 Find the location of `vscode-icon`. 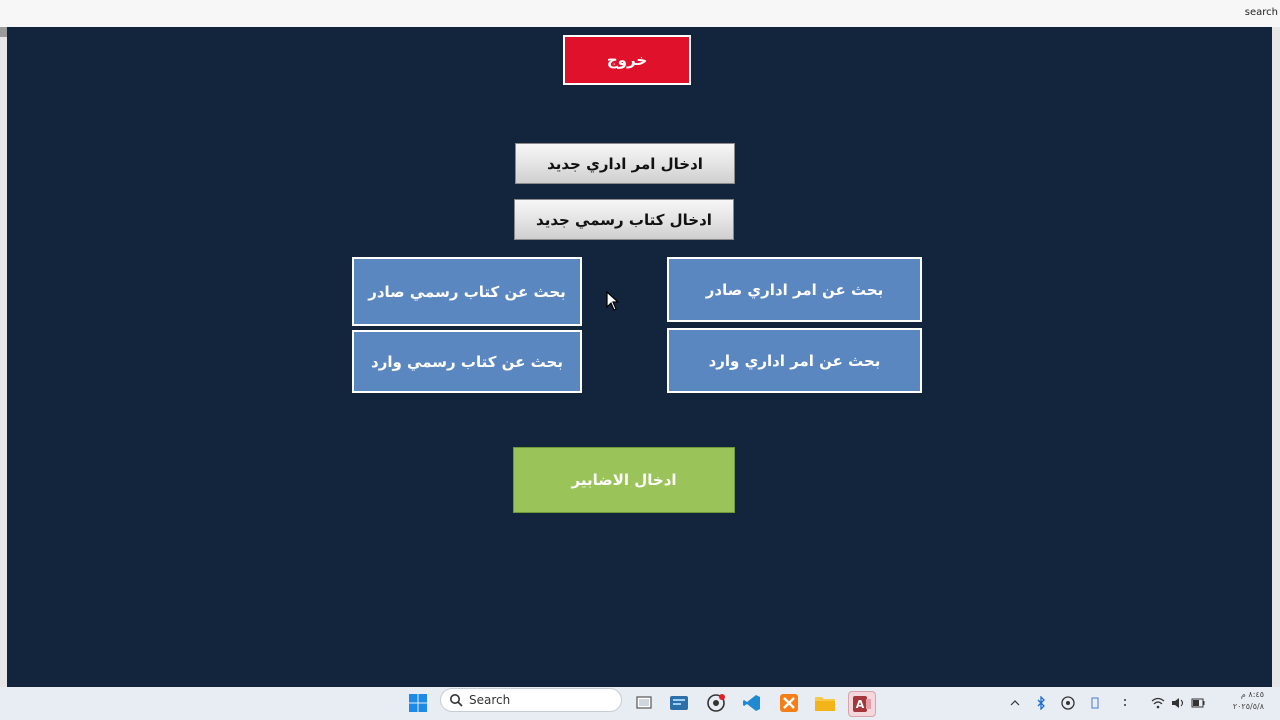

vscode-icon is located at coordinates (752, 703).